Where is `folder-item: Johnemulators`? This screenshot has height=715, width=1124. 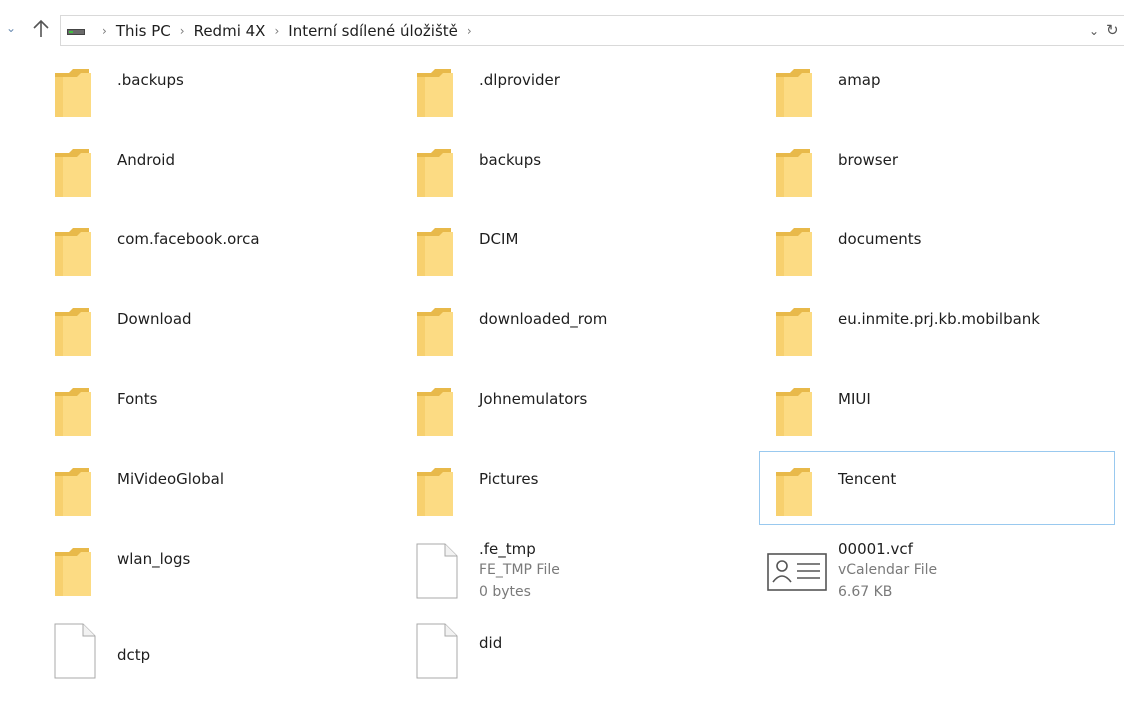 folder-item: Johnemulators is located at coordinates (578, 408).